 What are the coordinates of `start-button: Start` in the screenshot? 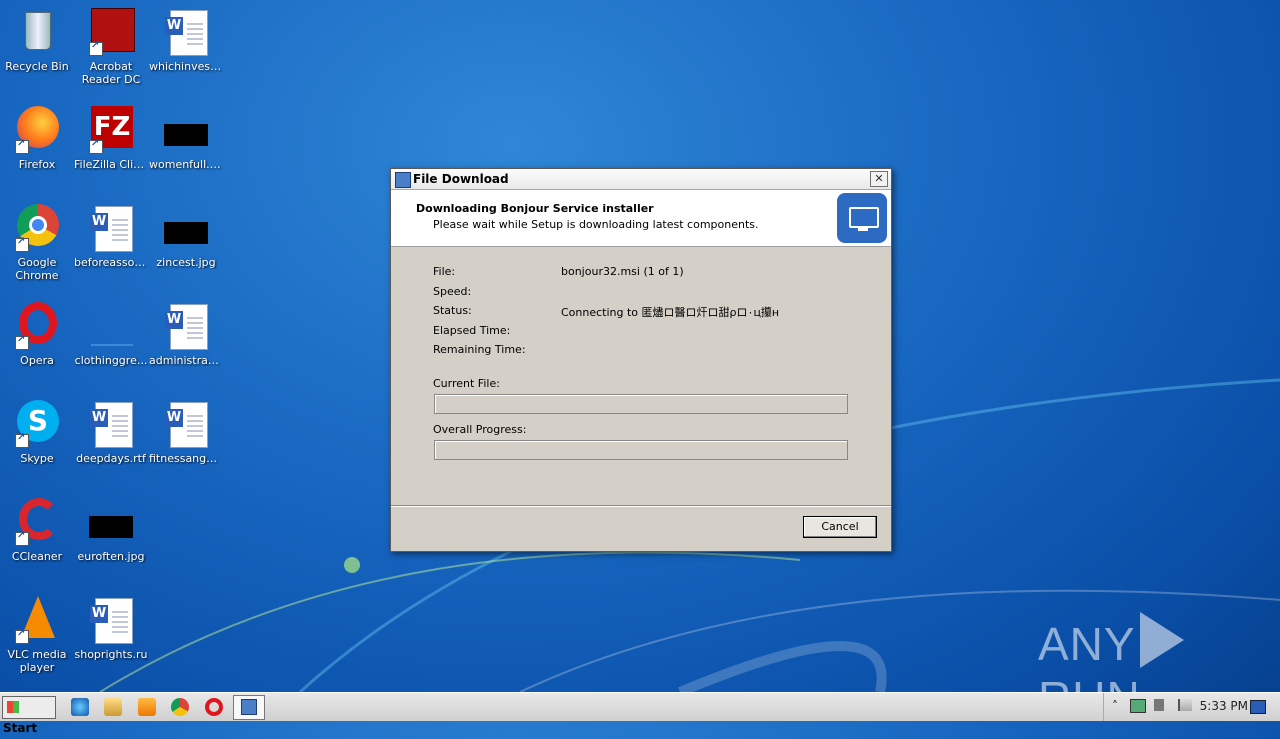 It's located at (29, 715).